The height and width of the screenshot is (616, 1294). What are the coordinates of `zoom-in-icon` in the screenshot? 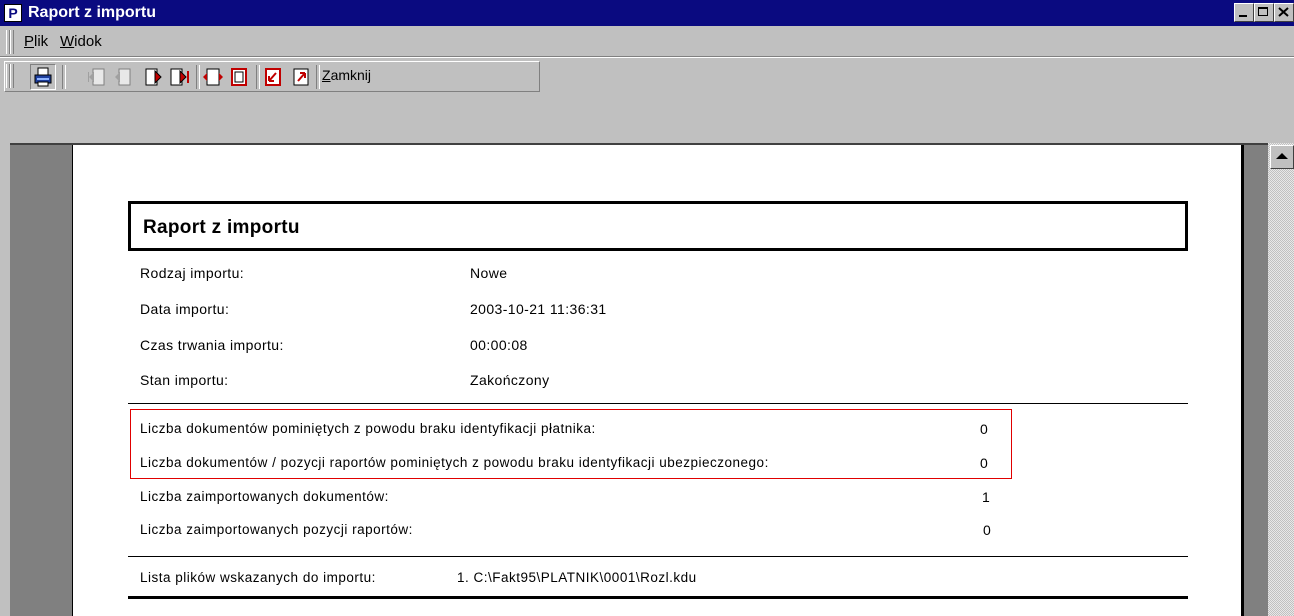 It's located at (273, 77).